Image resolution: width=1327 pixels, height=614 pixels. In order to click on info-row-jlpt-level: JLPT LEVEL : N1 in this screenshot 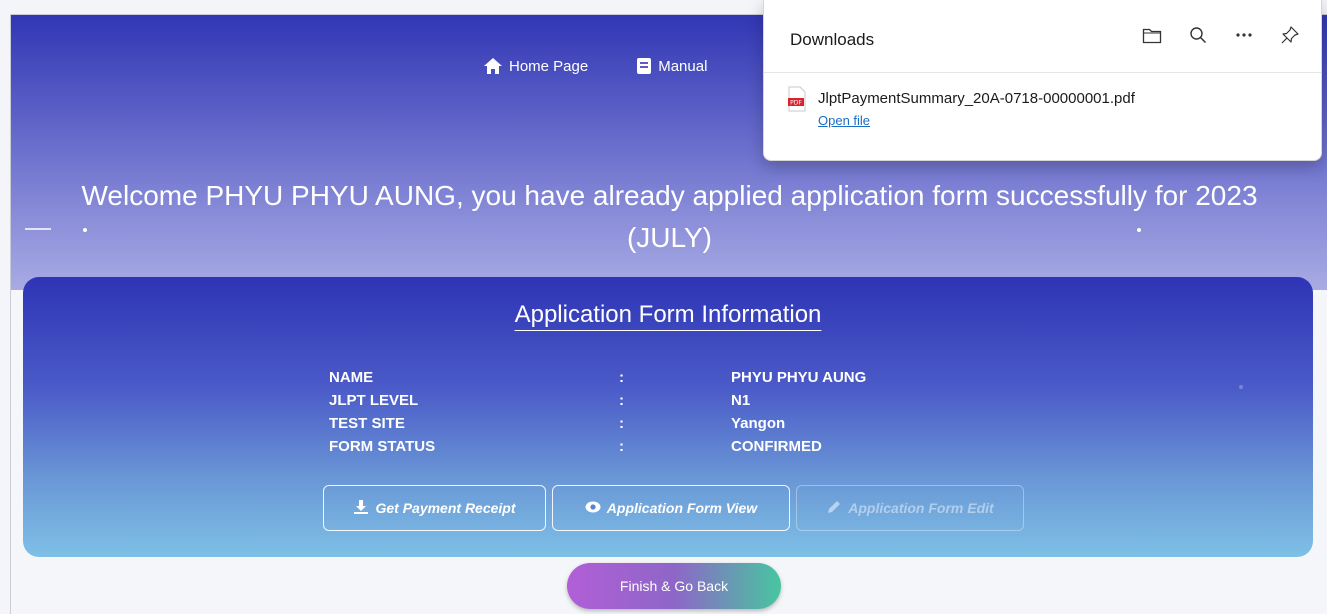, I will do `click(629, 403)`.